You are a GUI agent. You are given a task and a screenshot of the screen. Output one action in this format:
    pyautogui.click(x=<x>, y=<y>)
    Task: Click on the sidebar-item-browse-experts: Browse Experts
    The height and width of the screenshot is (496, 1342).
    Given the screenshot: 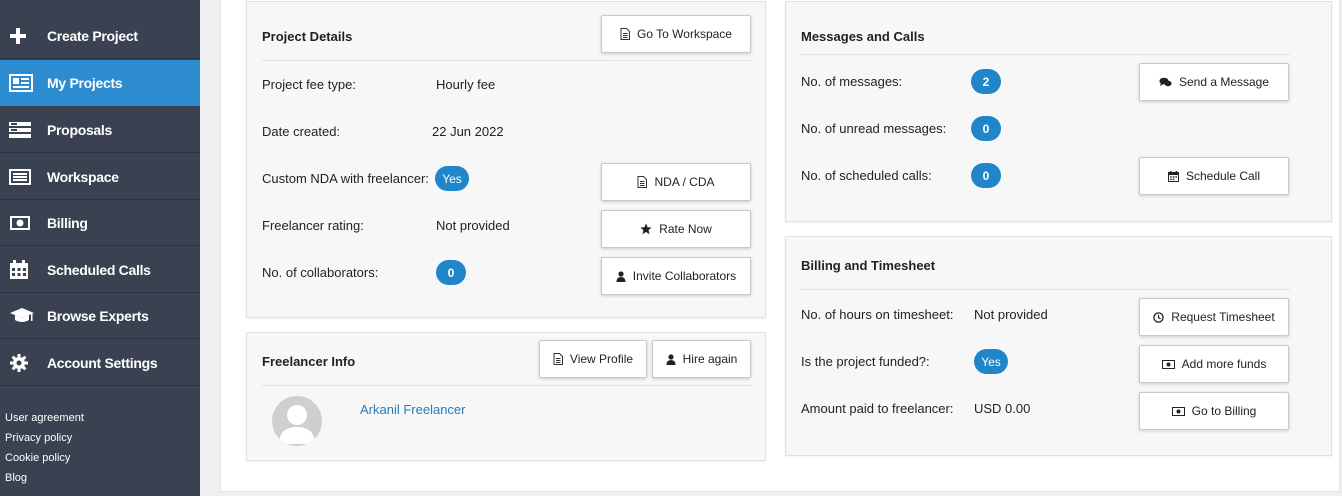 What is the action you would take?
    pyautogui.click(x=100, y=316)
    